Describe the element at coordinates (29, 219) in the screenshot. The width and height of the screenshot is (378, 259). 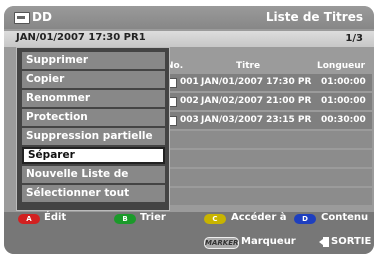
I see `a-button-icon: A` at that location.